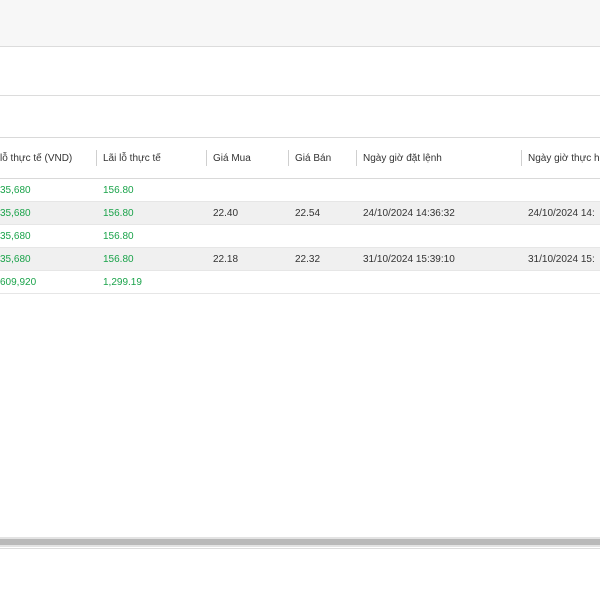 This screenshot has height=600, width=600. What do you see at coordinates (132, 158) in the screenshot?
I see `column-header-label: Lãi lỗ thực tế` at bounding box center [132, 158].